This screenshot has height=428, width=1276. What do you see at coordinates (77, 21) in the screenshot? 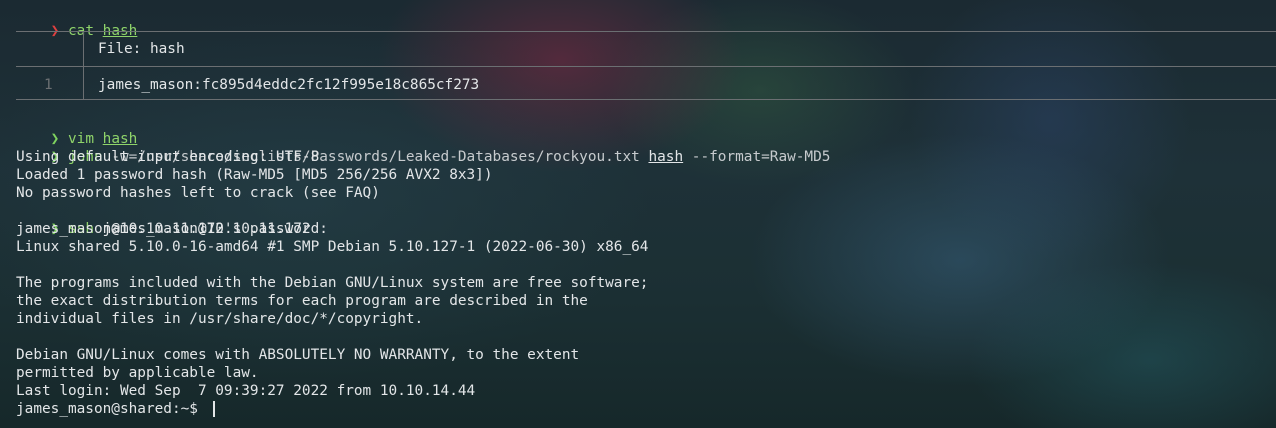
I see `command-line-cat: ❯ cat hash` at bounding box center [77, 21].